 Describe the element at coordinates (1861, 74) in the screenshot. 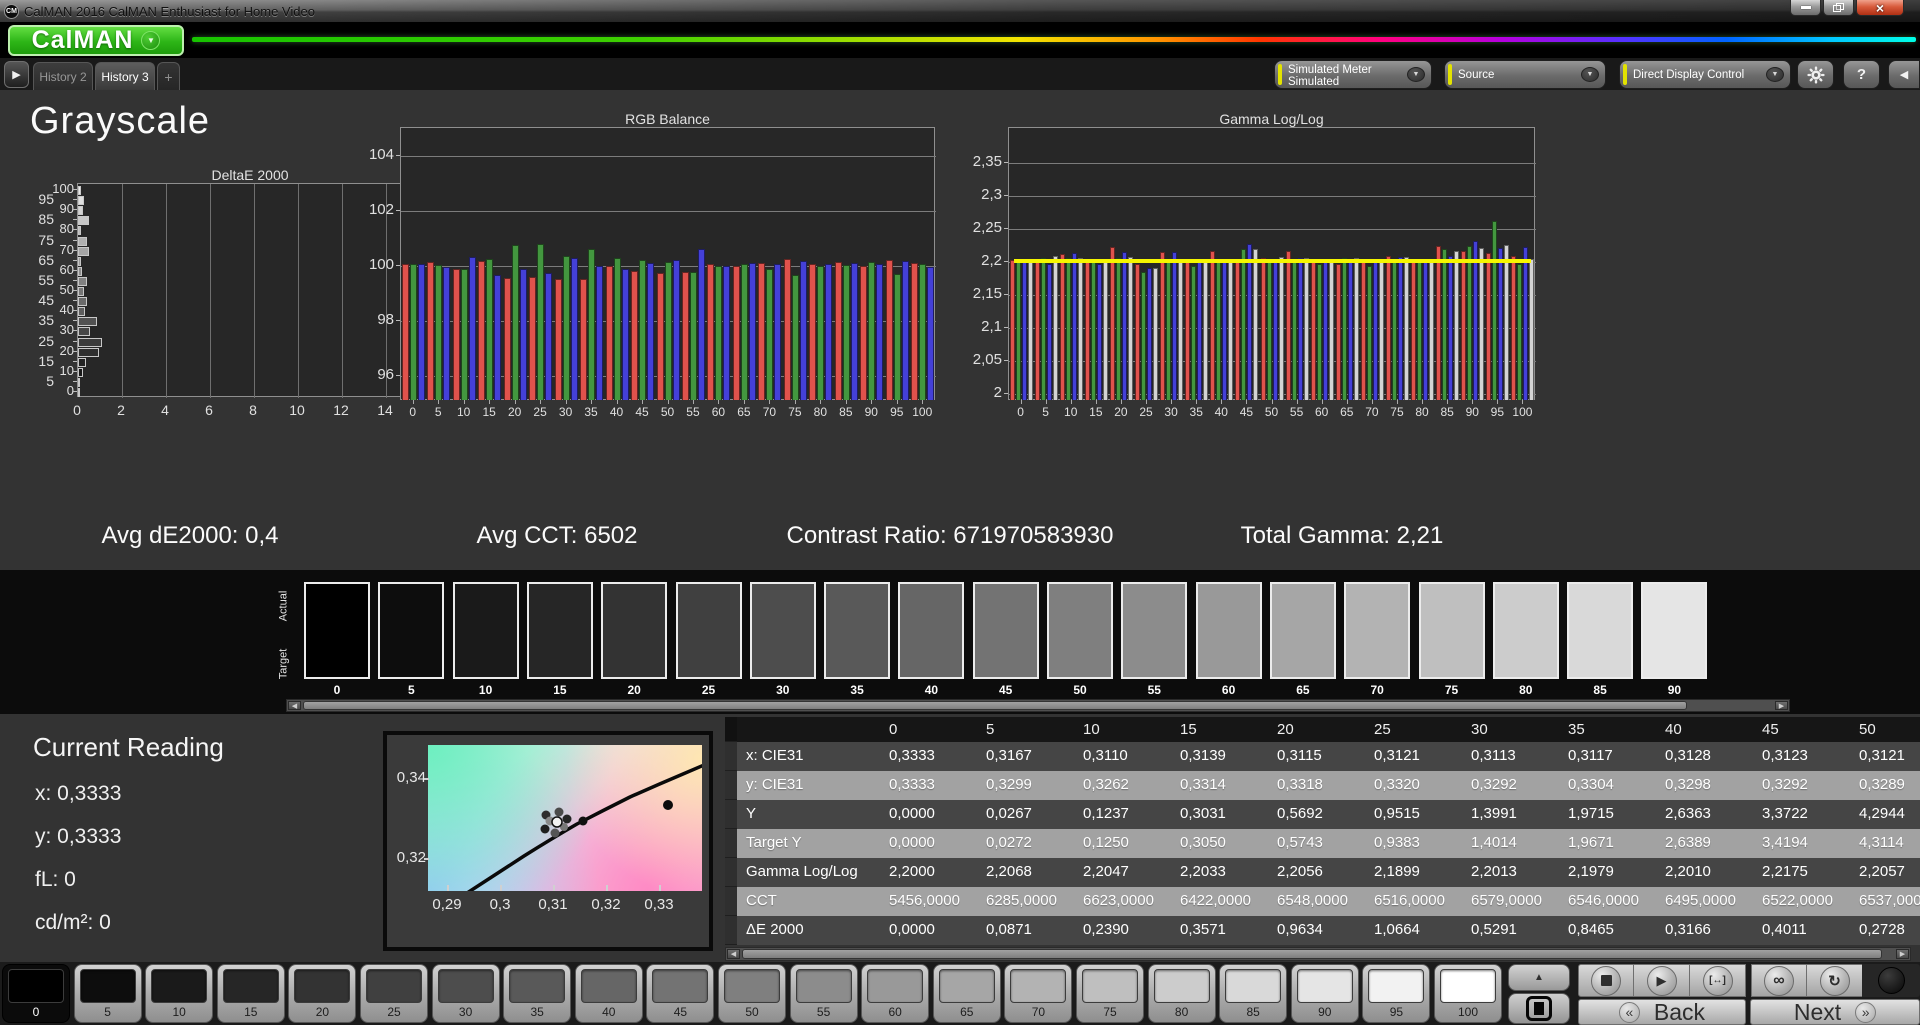

I see `help-button: ?` at that location.